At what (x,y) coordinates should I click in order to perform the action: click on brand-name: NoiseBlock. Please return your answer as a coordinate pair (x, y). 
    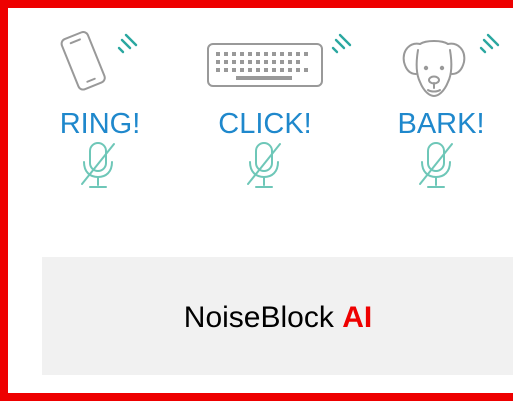
    Looking at the image, I should click on (258, 317).